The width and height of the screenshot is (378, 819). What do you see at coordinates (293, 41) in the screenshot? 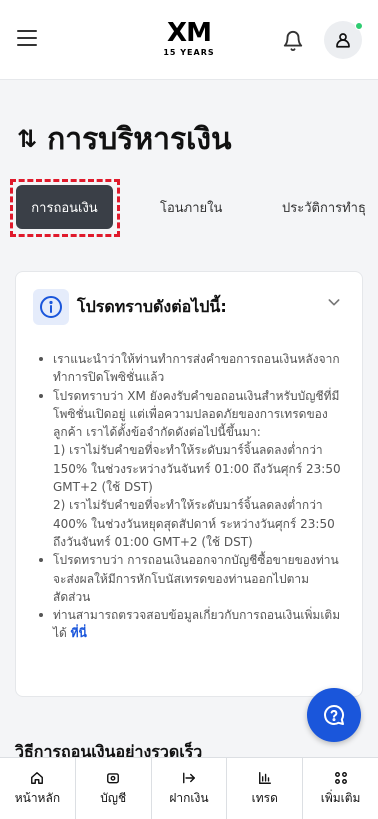
I see `bell-icon` at bounding box center [293, 41].